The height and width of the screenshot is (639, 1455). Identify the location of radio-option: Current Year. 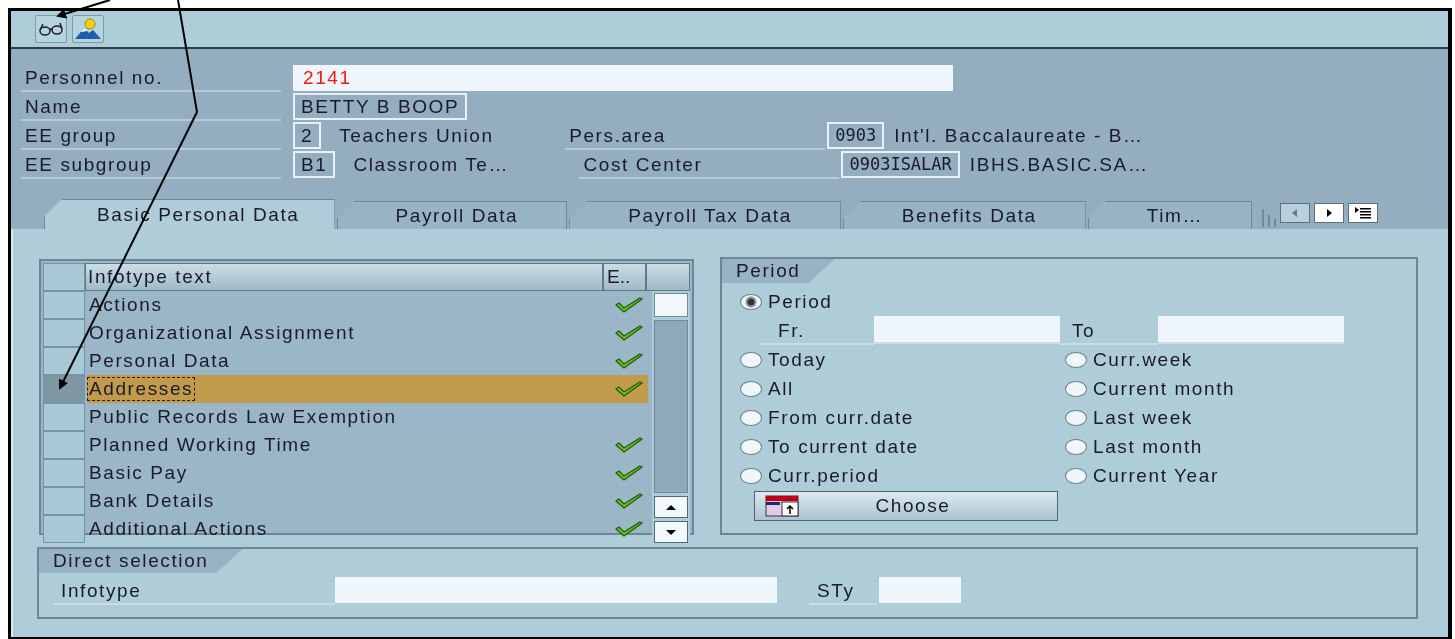
(1215, 475).